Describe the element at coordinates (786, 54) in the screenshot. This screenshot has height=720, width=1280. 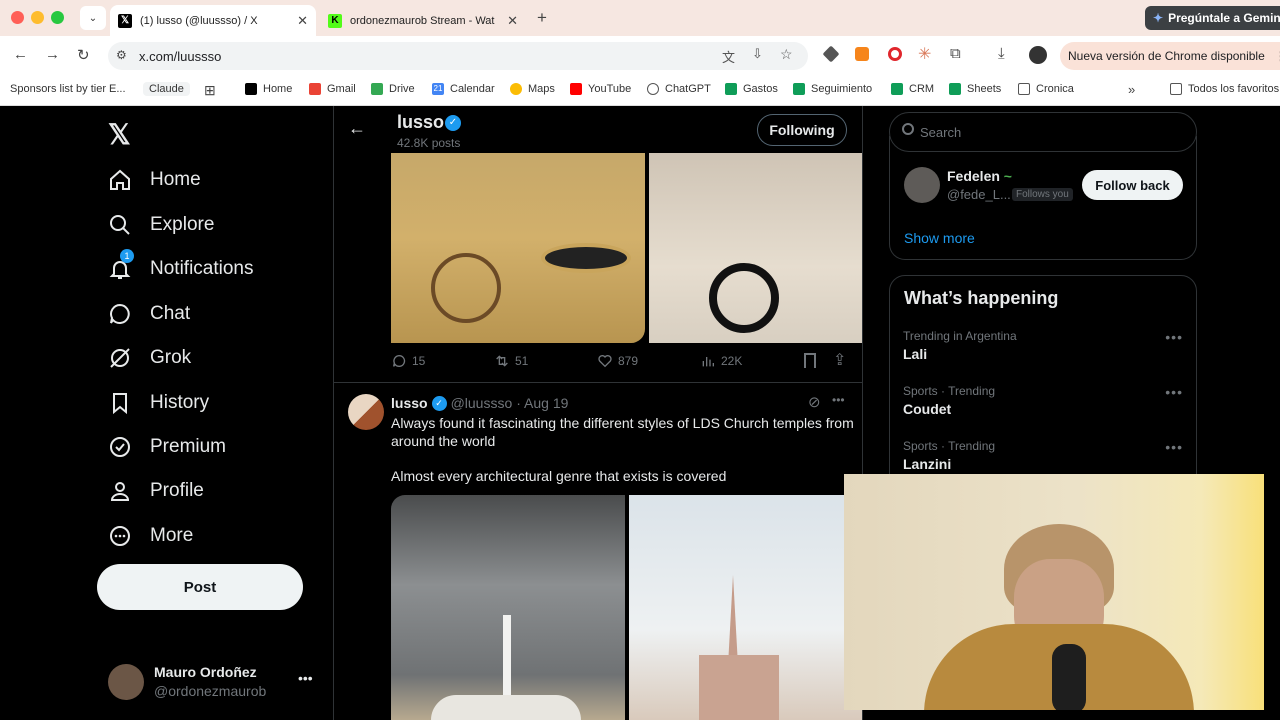
I see `bookmark-star-icon: ☆` at that location.